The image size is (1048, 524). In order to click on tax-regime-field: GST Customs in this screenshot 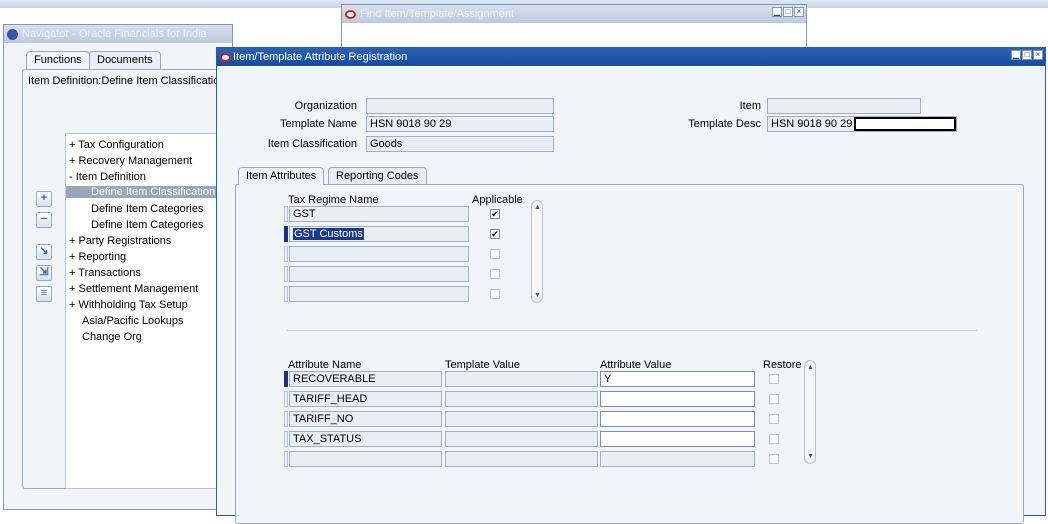, I will do `click(379, 234)`.